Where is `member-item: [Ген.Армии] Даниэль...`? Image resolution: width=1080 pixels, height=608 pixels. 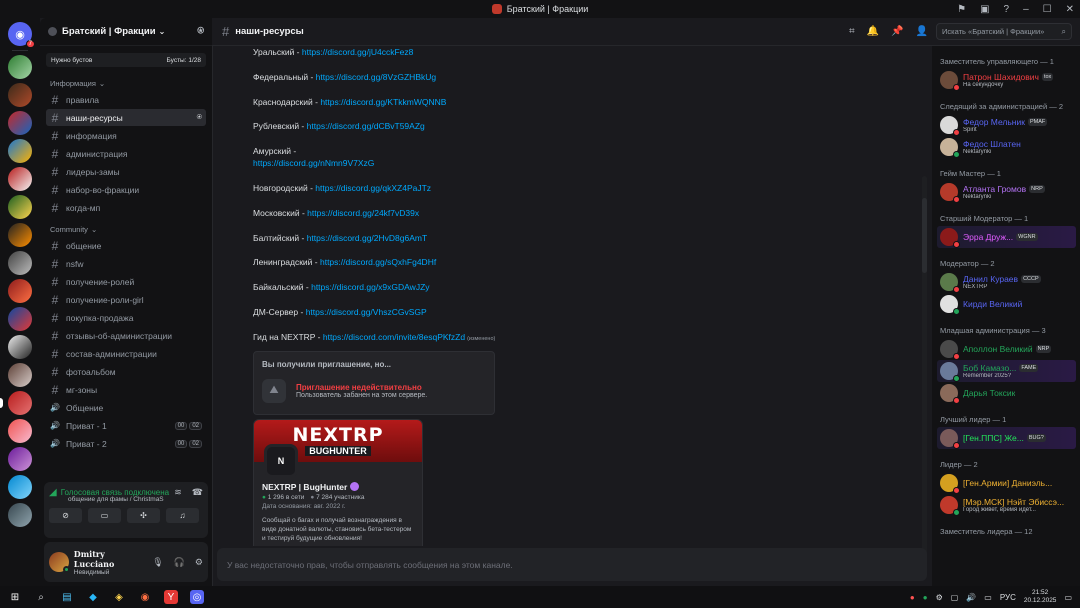 member-item: [Ген.Армии] Даниэль... is located at coordinates (1010, 483).